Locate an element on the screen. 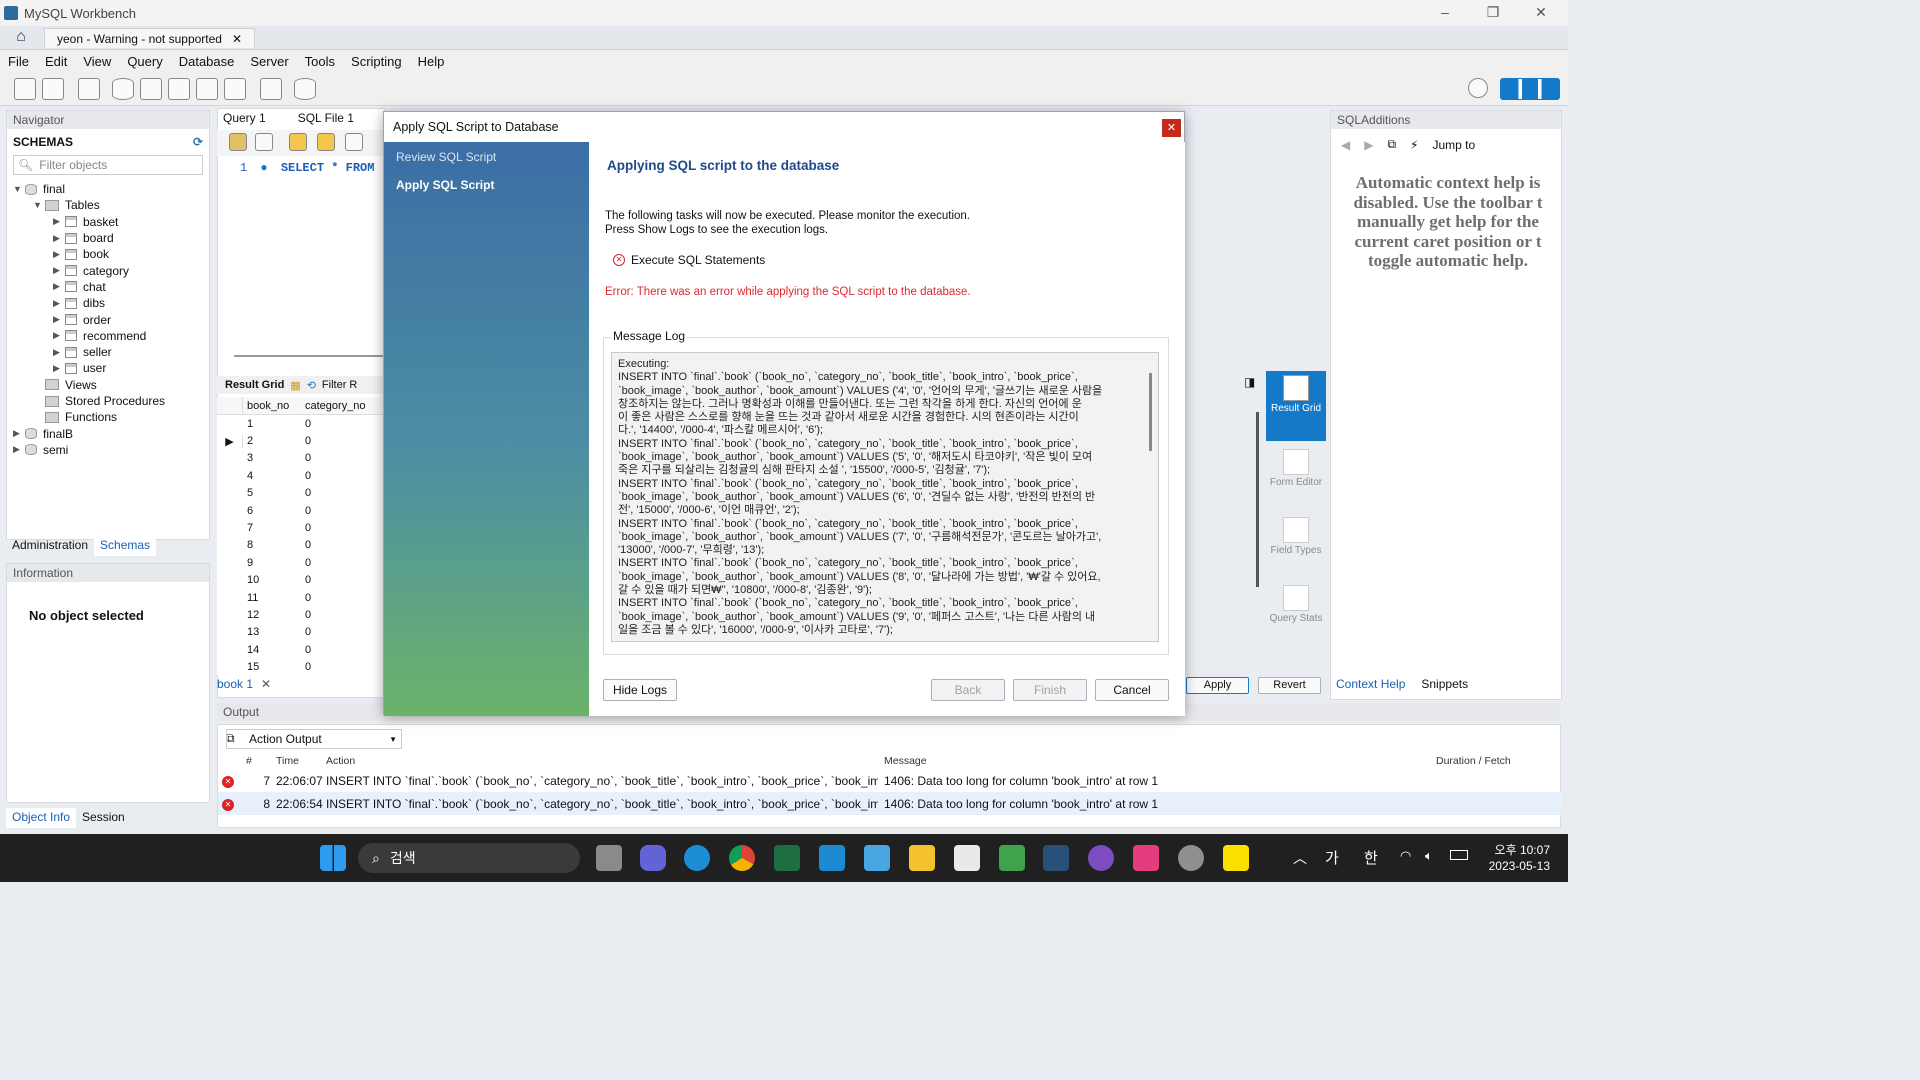  table-row: 14 0 is located at coordinates (301, 649).